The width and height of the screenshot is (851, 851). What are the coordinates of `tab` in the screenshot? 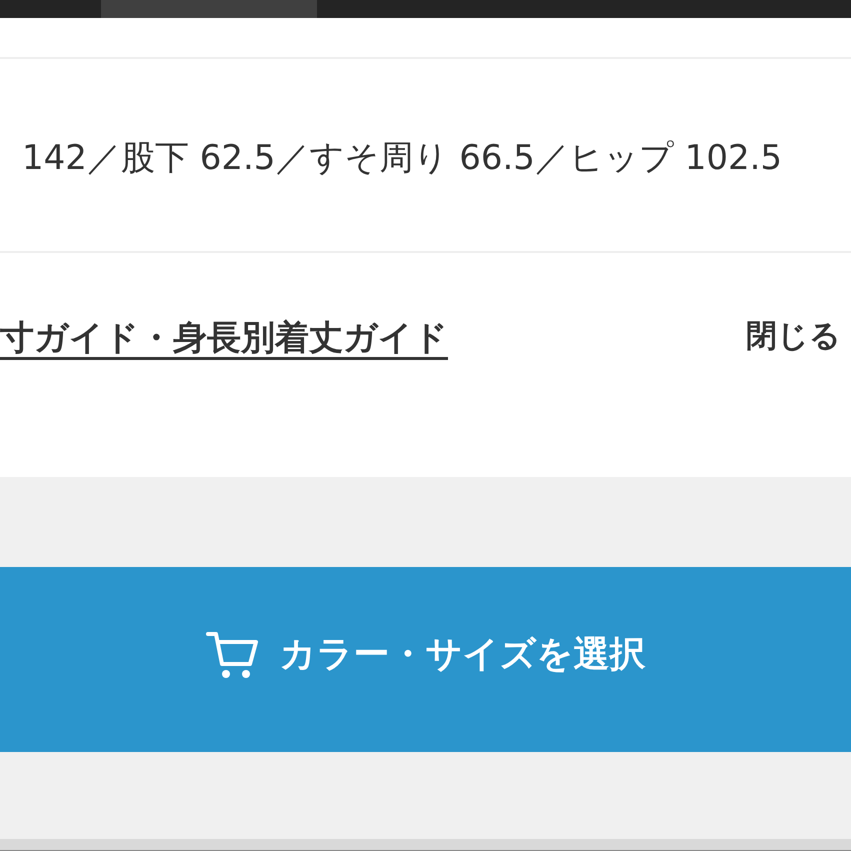 It's located at (209, 9).